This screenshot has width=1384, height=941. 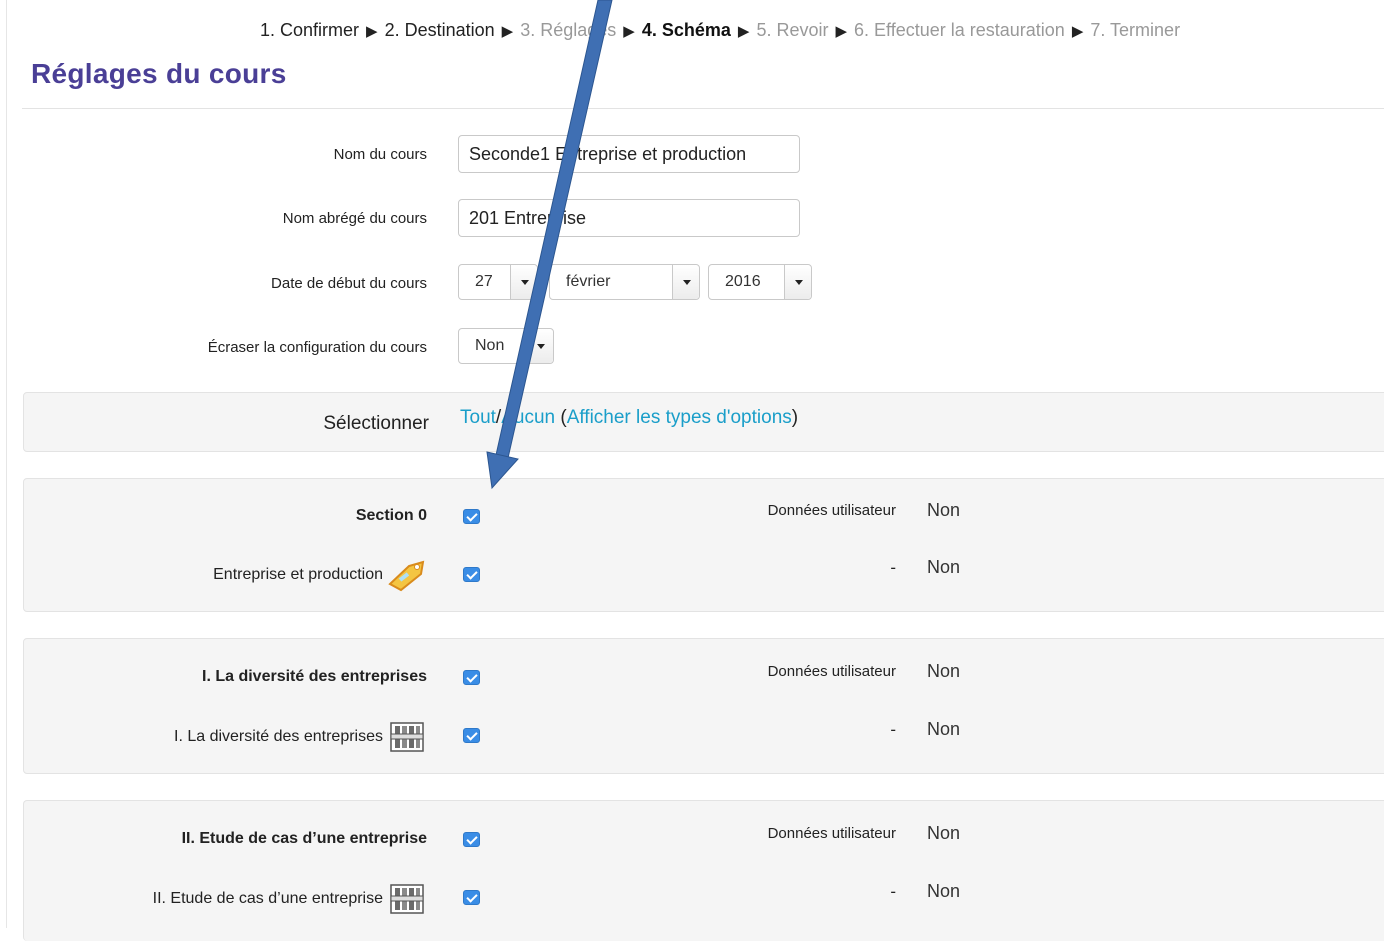 What do you see at coordinates (1135, 30) in the screenshot?
I see `step-finish: 7. Terminer` at bounding box center [1135, 30].